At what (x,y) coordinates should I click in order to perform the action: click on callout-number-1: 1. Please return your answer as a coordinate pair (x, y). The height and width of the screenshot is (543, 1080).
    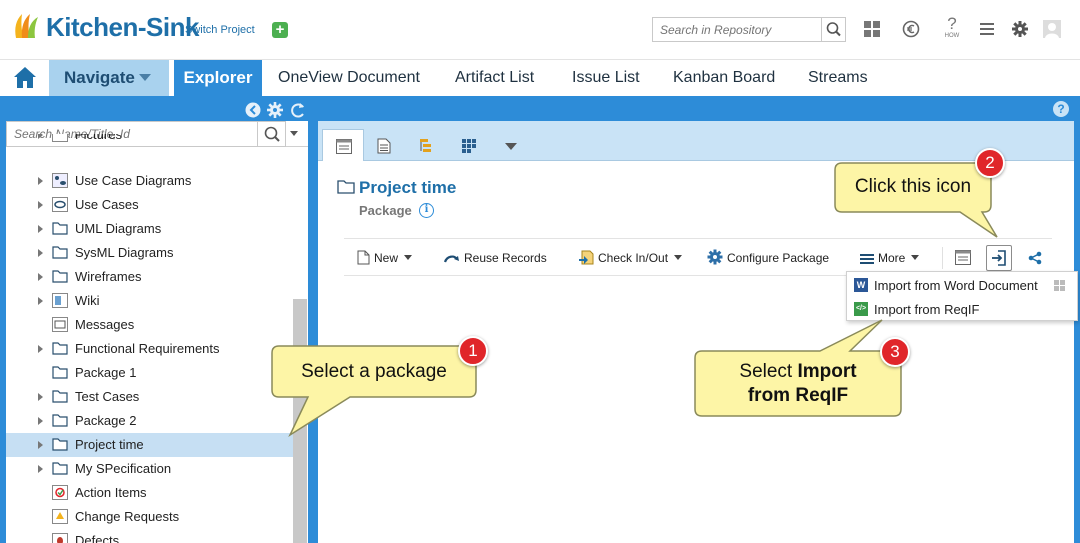
    Looking at the image, I should click on (473, 351).